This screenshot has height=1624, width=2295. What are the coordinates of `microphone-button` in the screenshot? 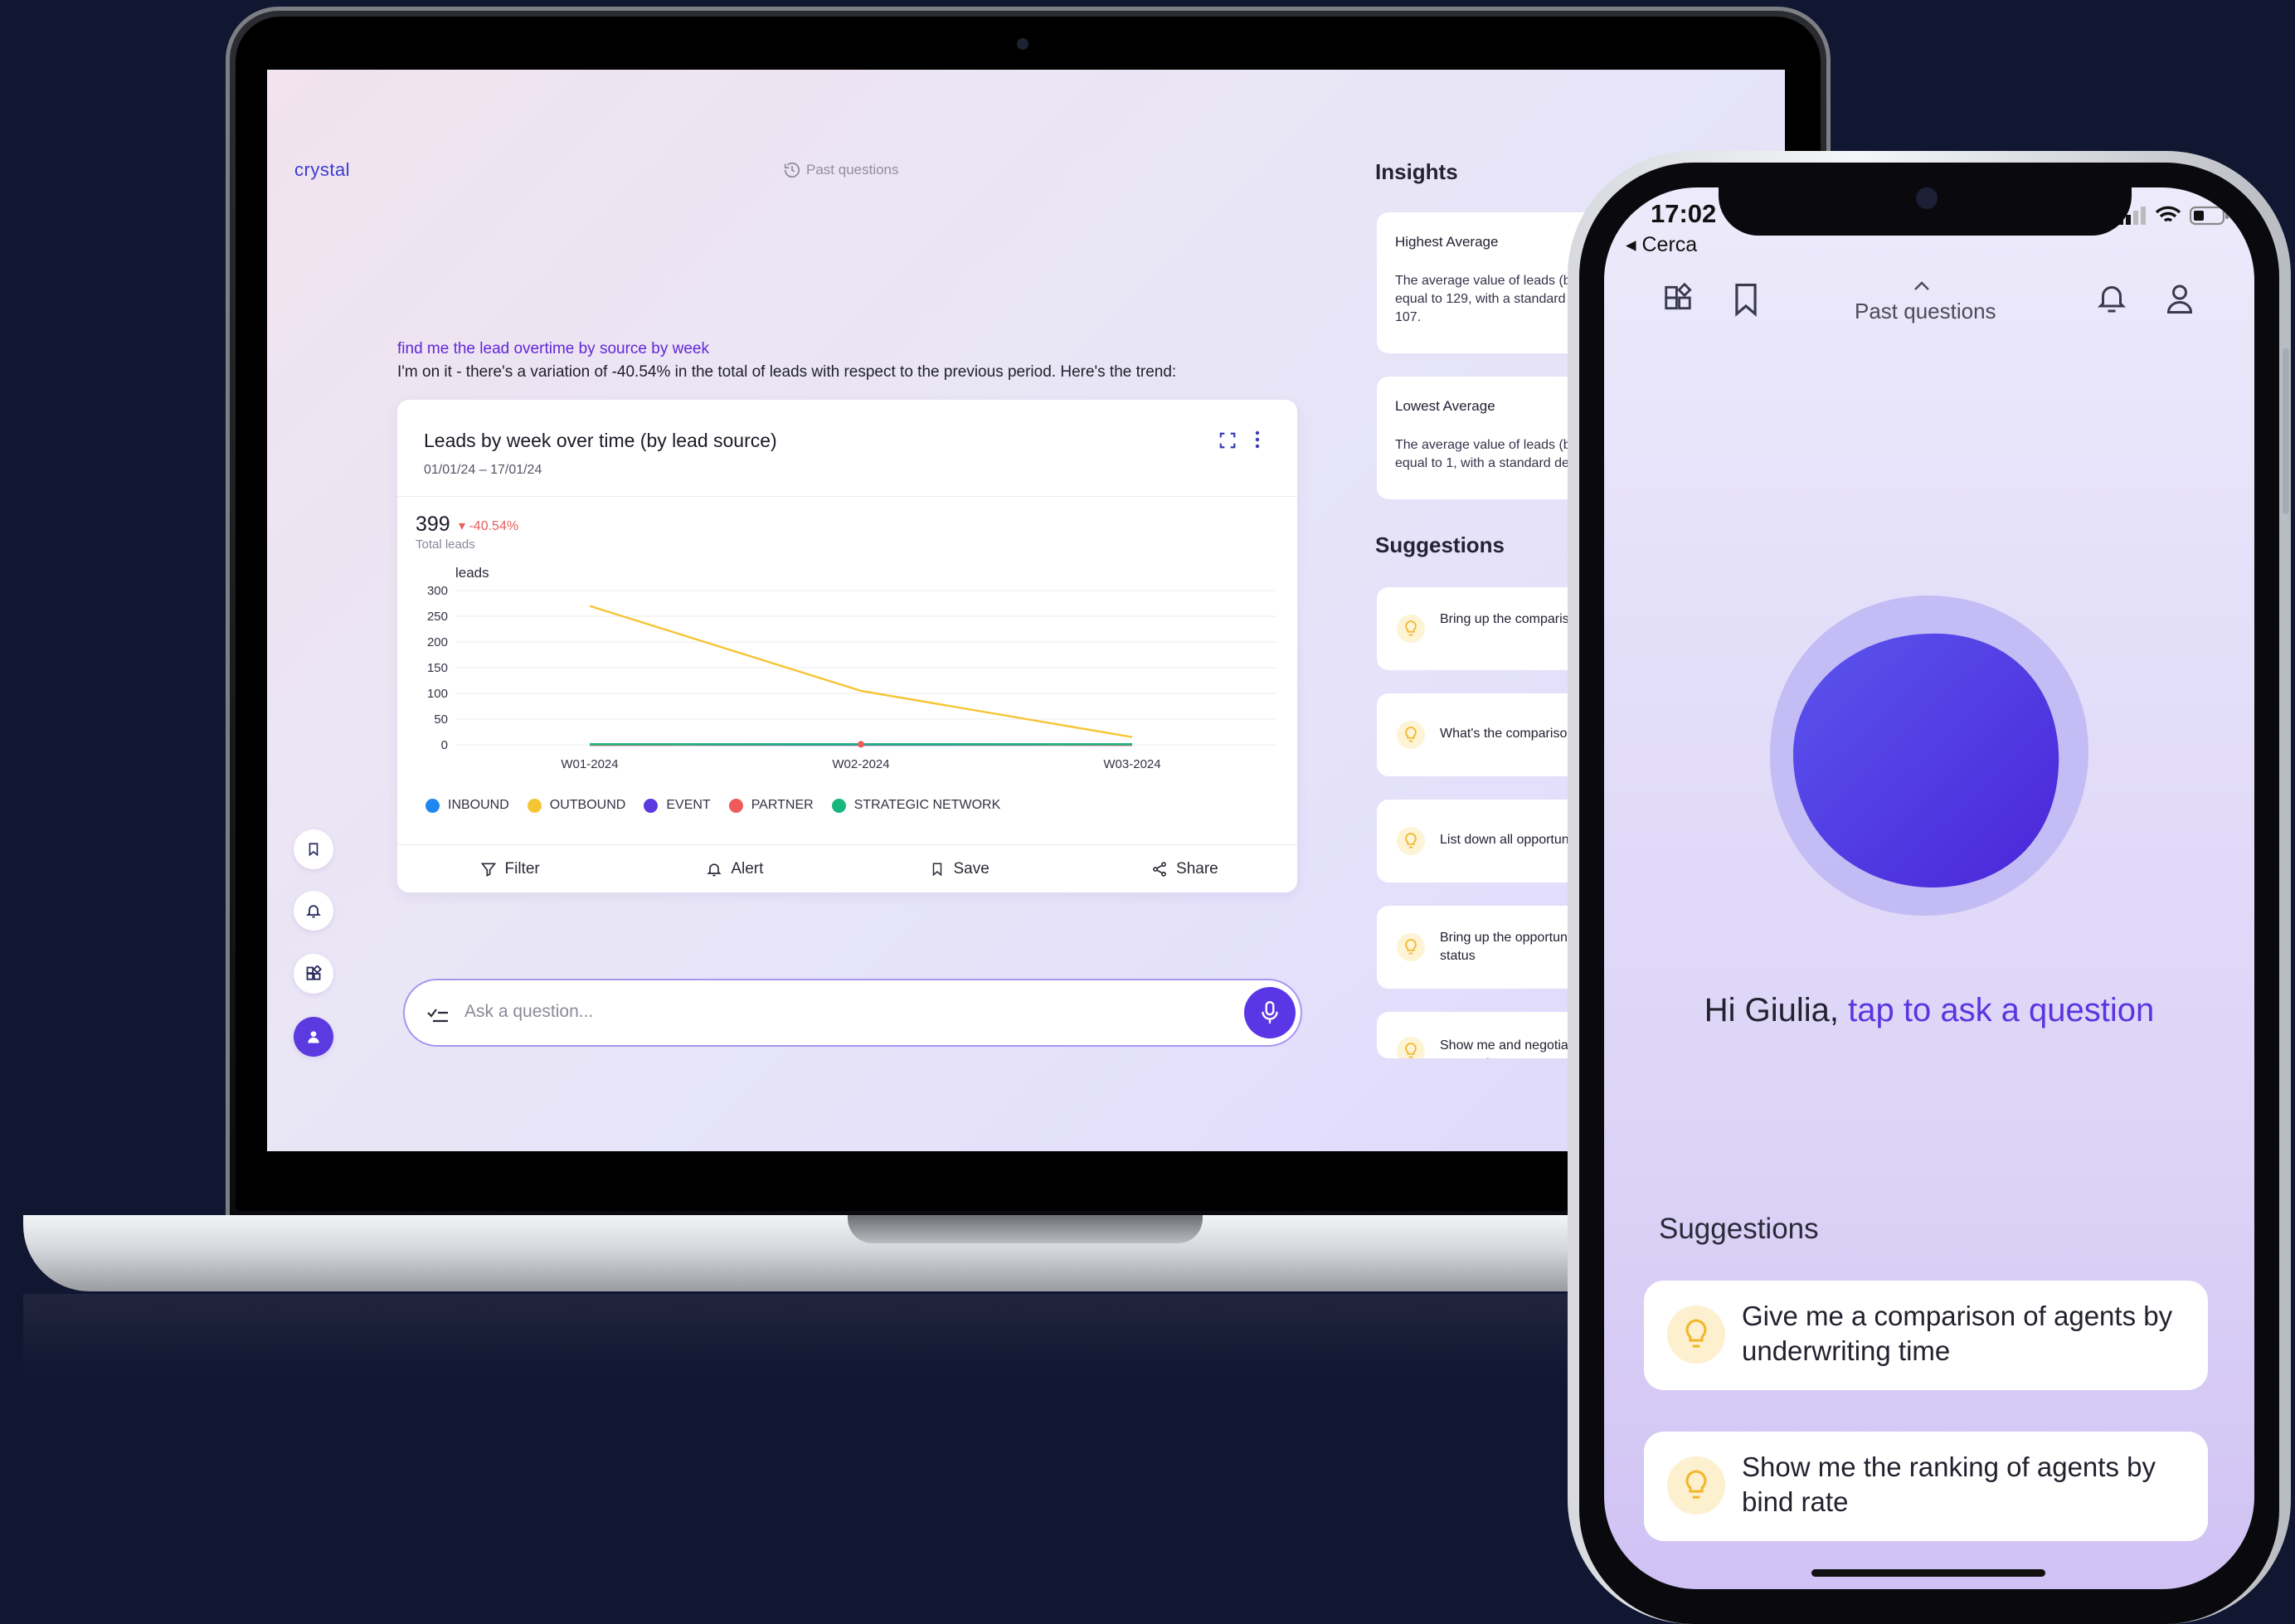 It's located at (1270, 1012).